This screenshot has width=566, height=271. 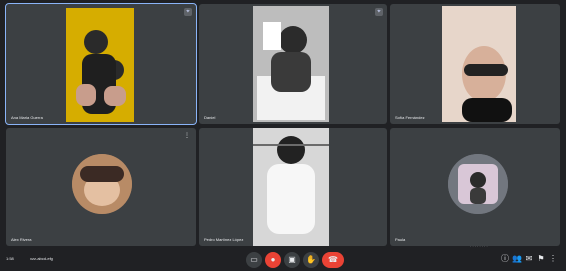 What do you see at coordinates (410, 117) in the screenshot?
I see `participant-name: Sofía Fernández` at bounding box center [410, 117].